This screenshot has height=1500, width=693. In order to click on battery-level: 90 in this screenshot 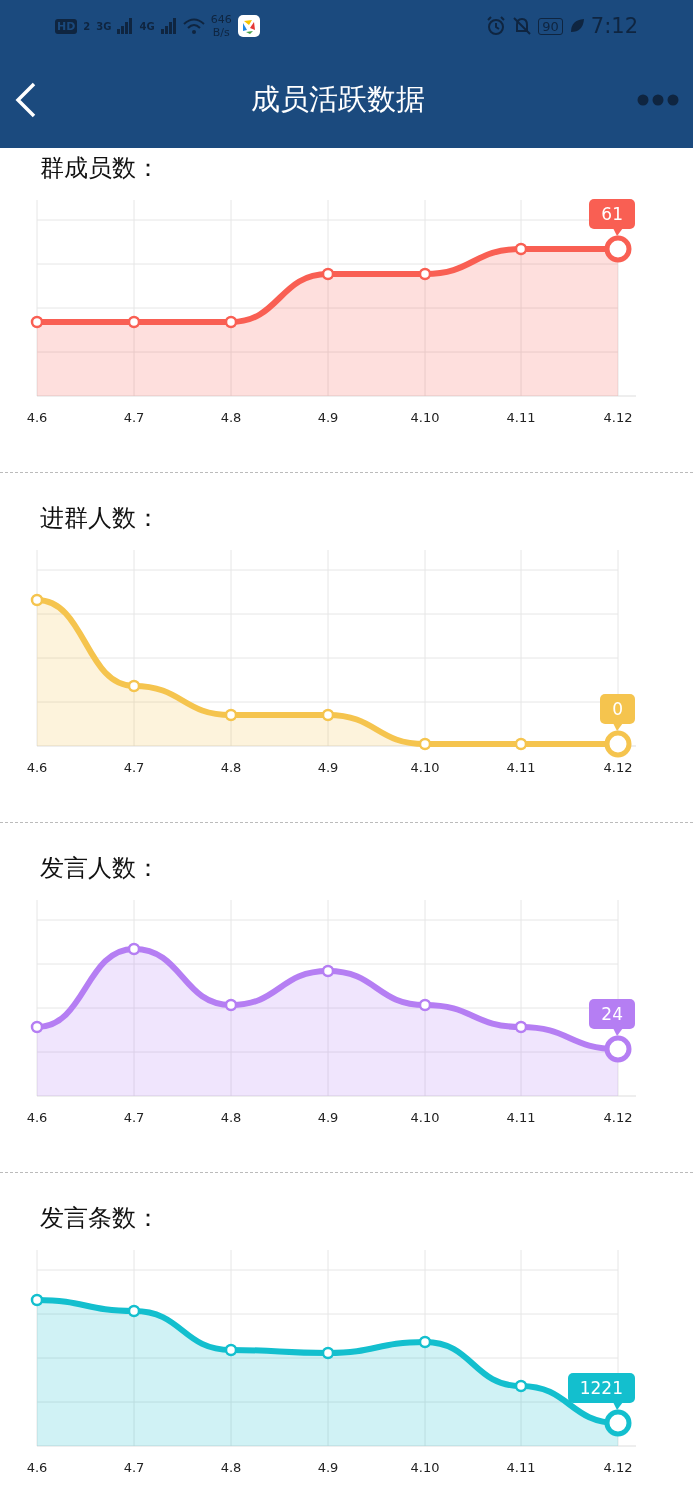, I will do `click(550, 26)`.